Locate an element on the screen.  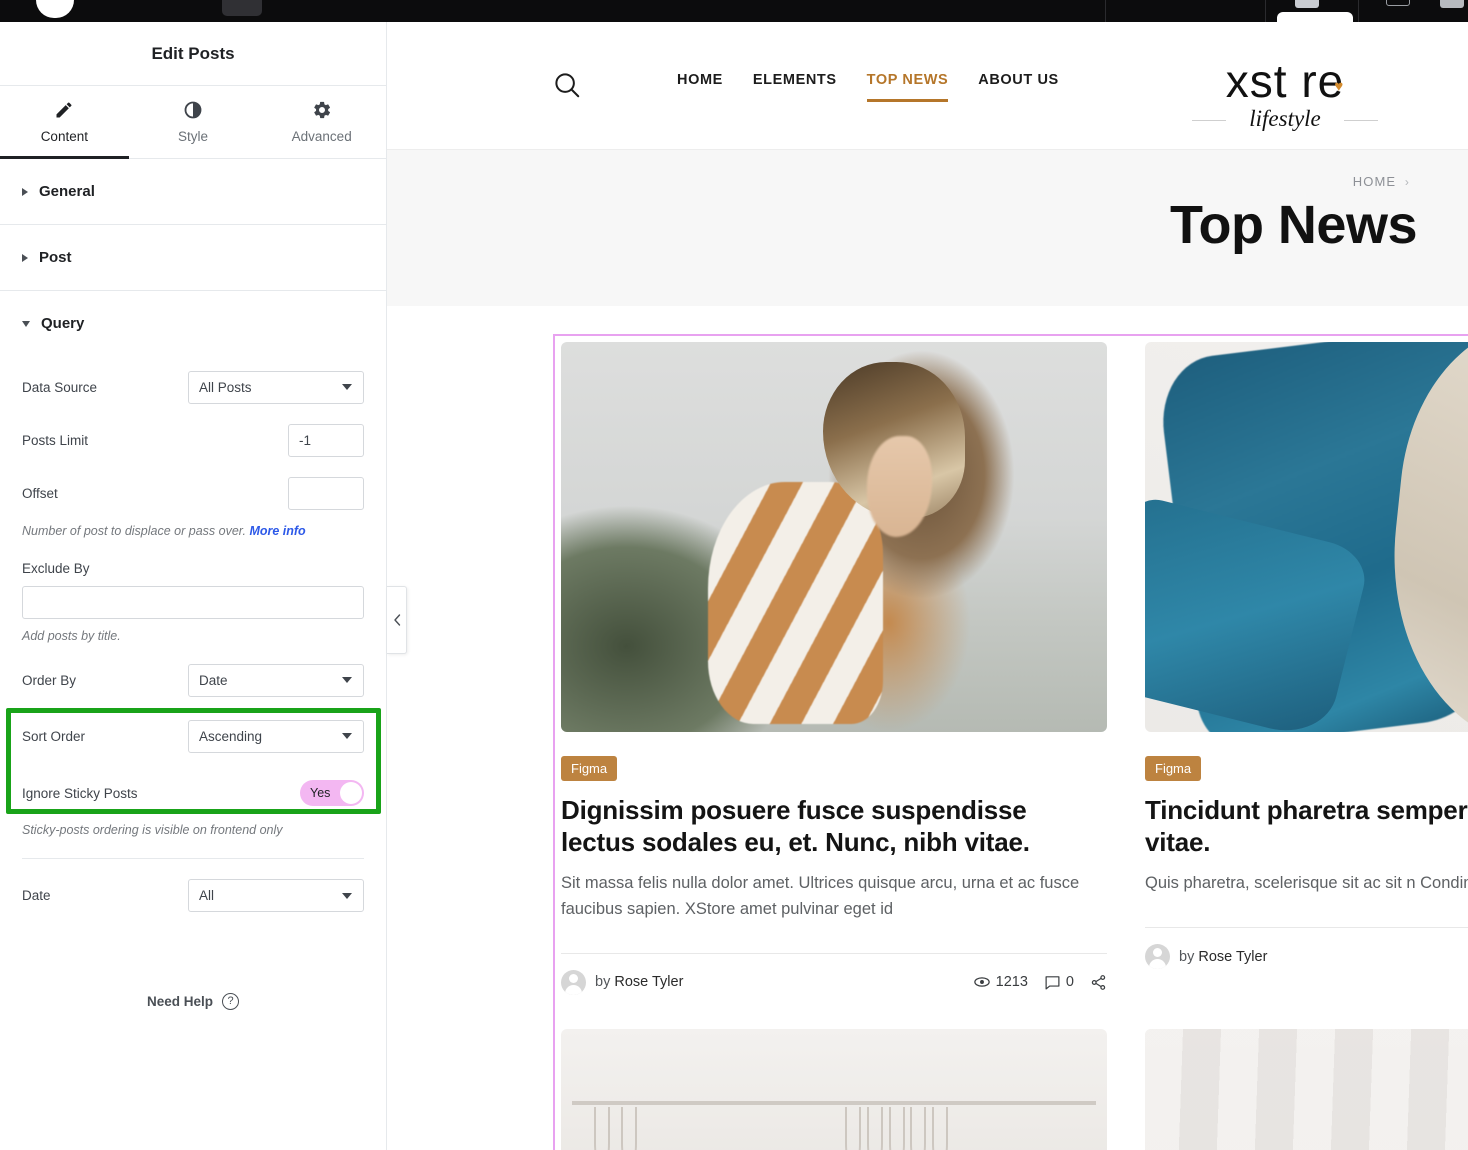
more-info-link: More info is located at coordinates (277, 531).